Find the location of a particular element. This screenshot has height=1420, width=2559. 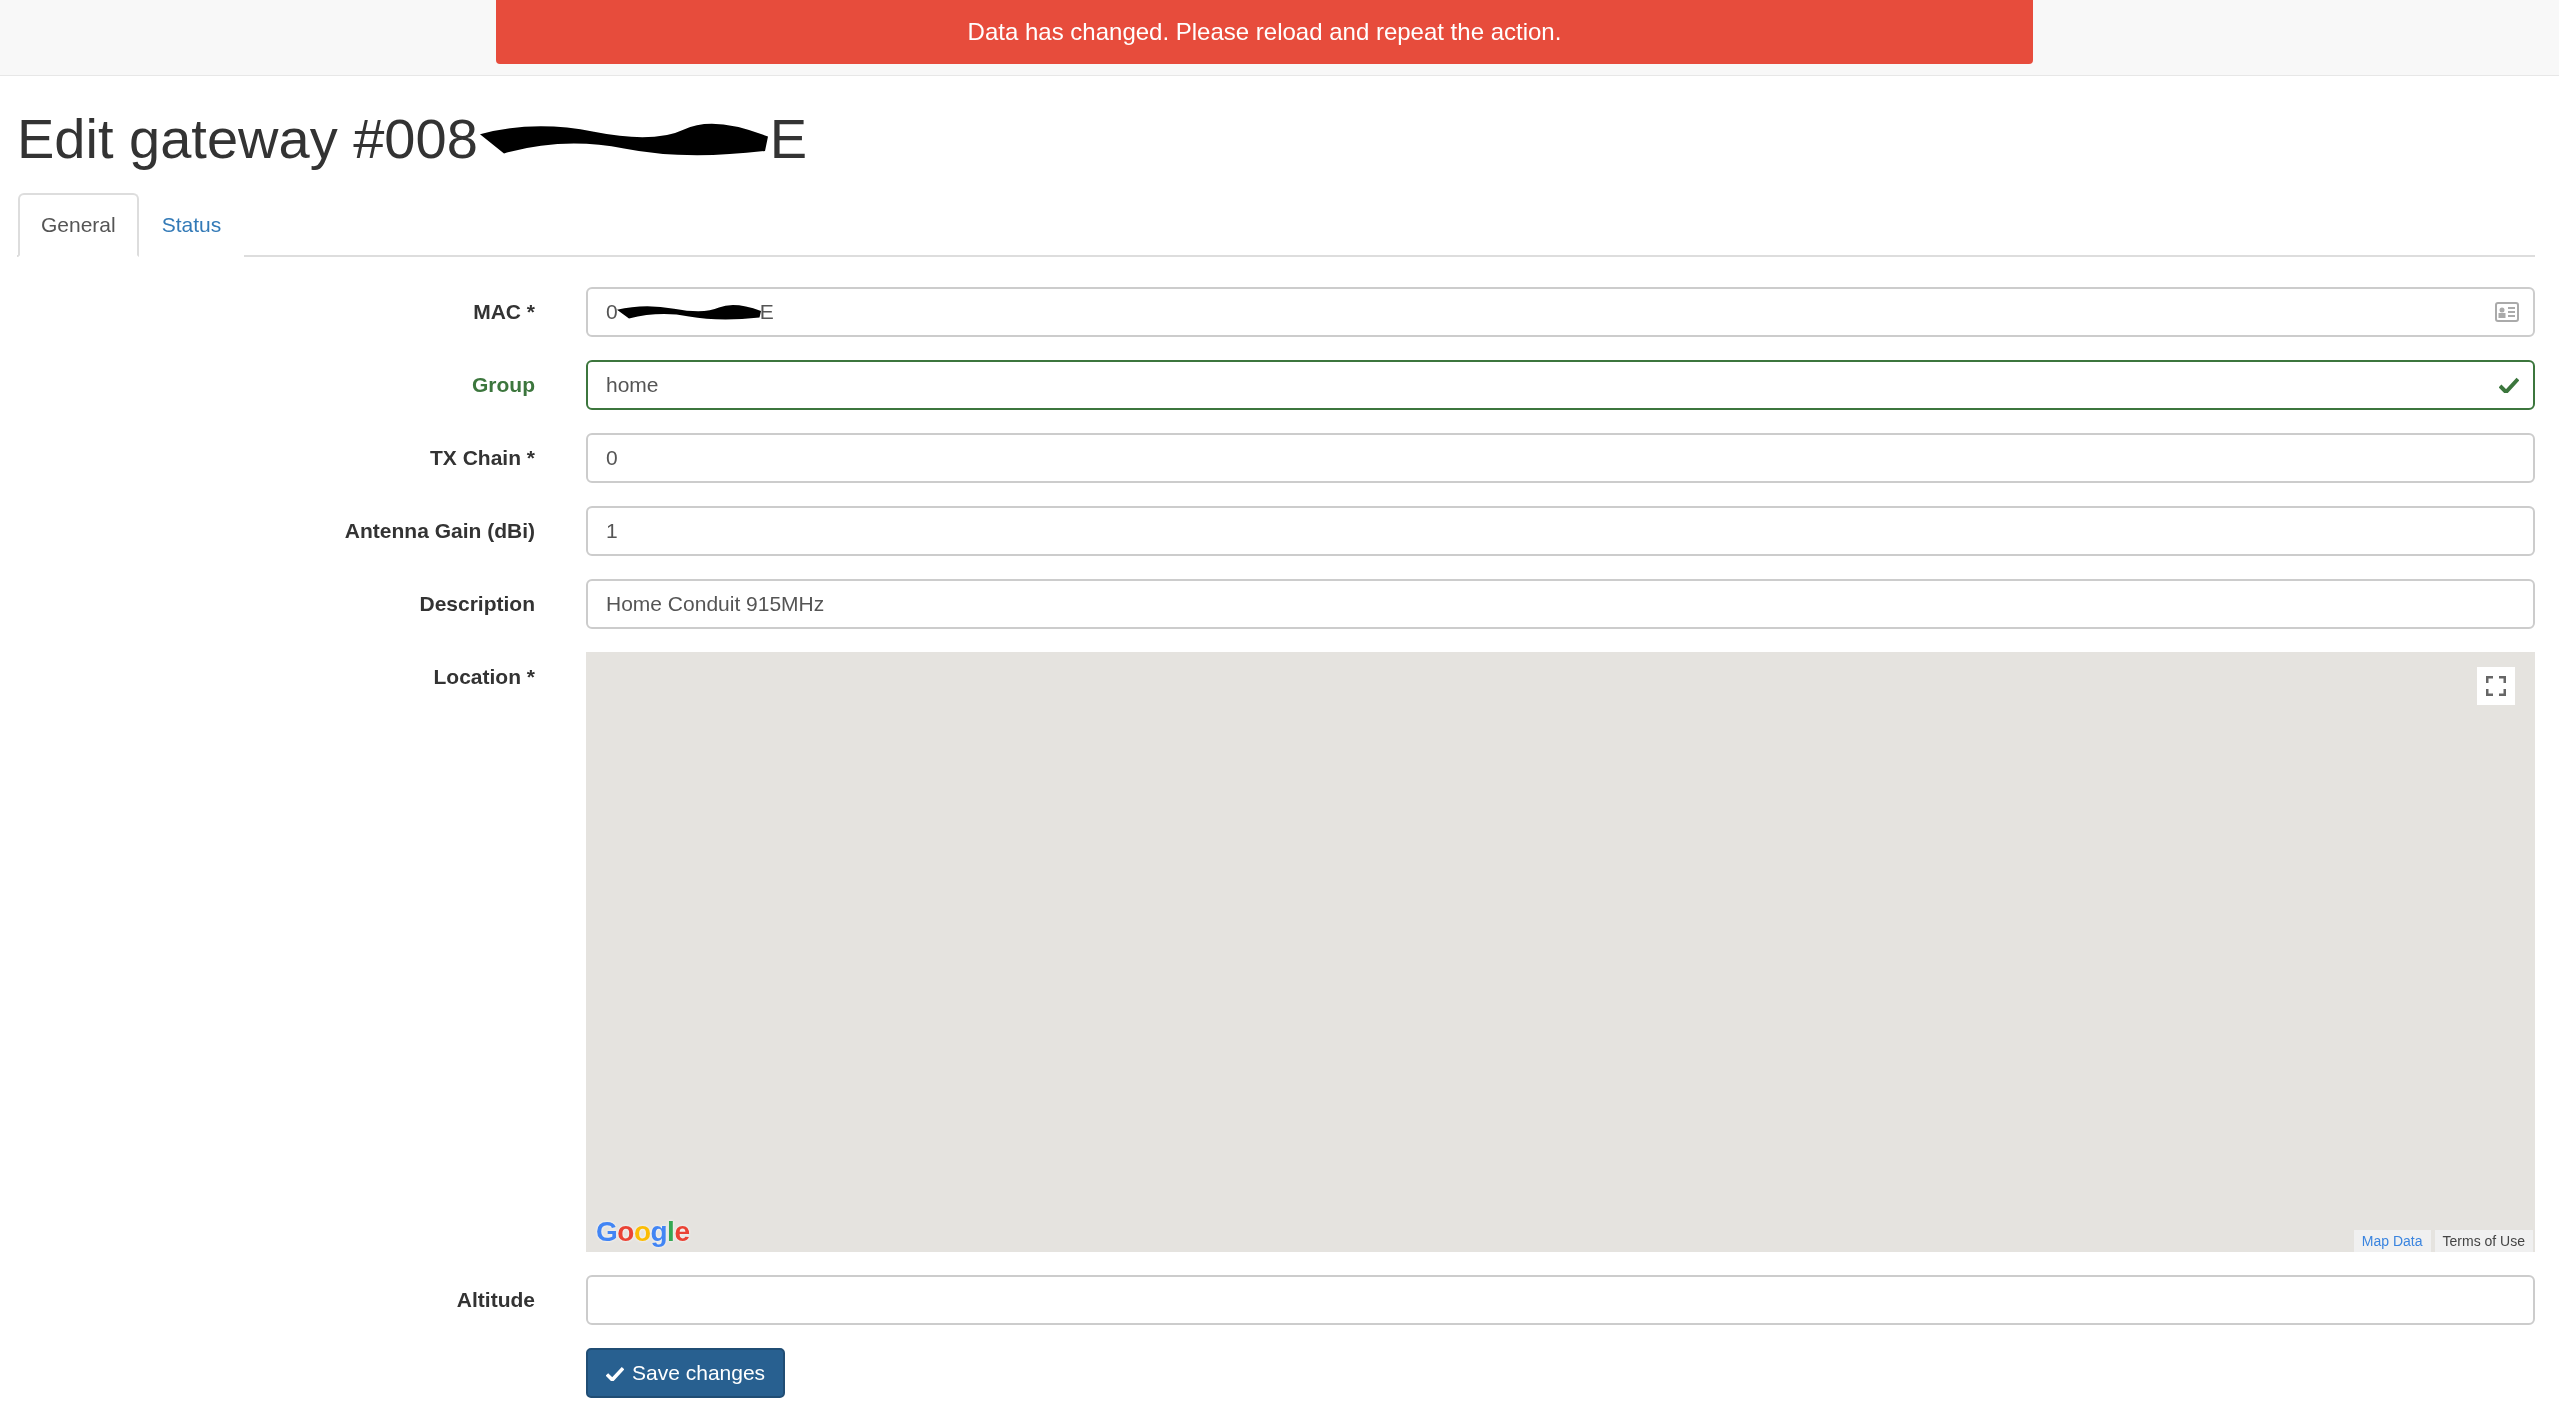

input-field: 0 is located at coordinates (1560, 458).